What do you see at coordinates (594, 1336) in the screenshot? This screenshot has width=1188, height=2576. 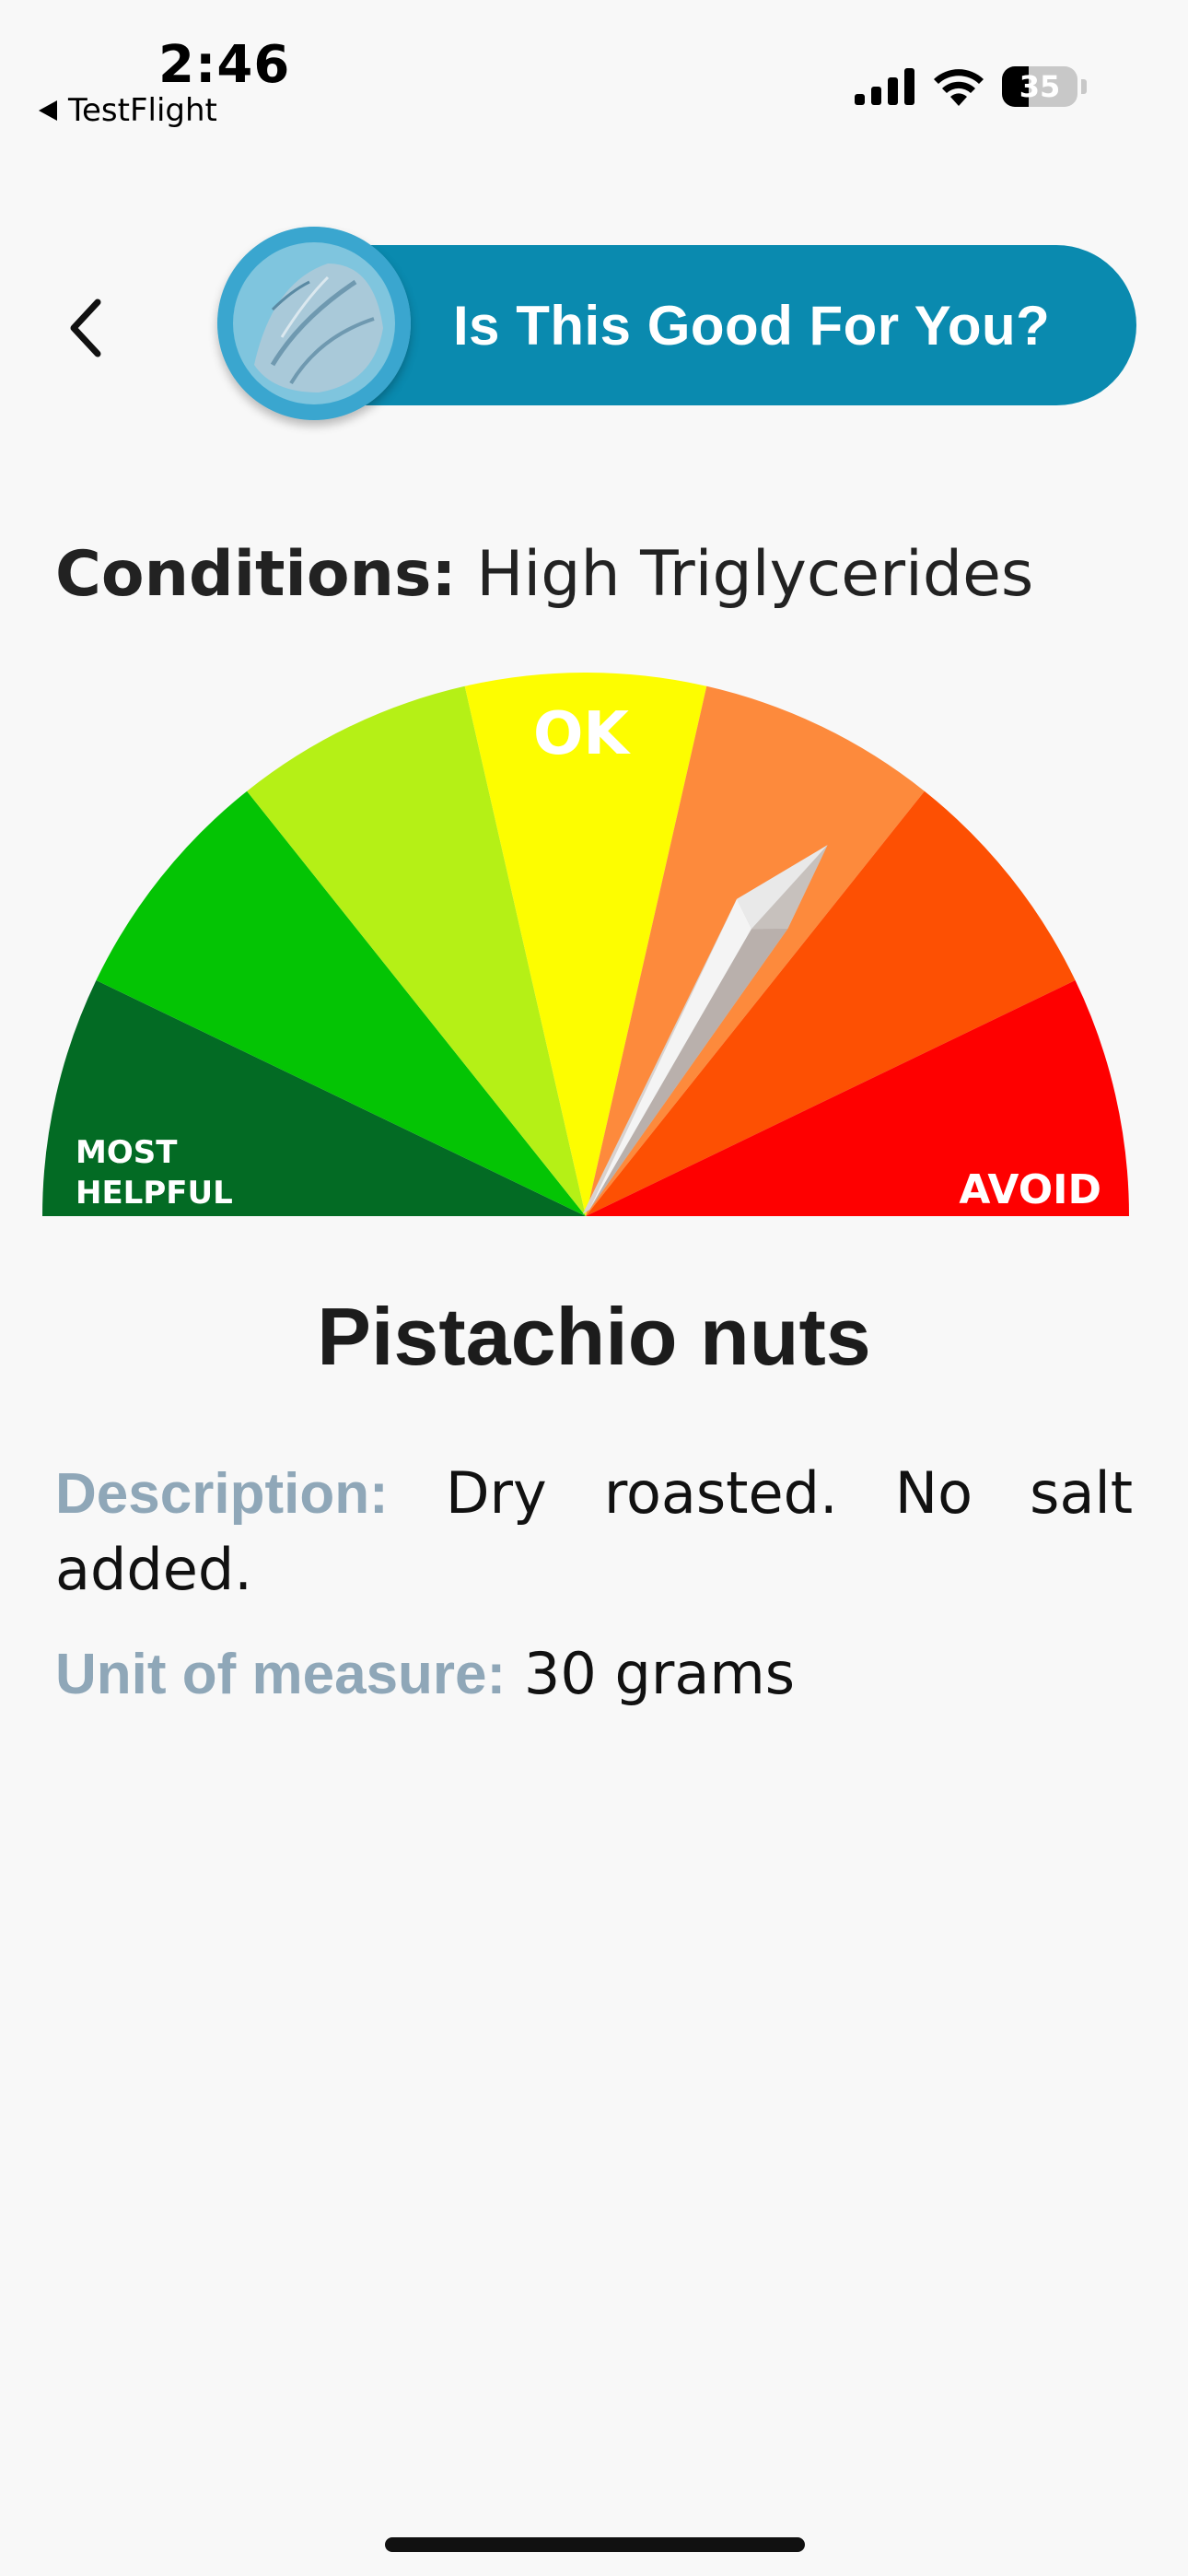 I see `food-name: Pistachio nuts` at bounding box center [594, 1336].